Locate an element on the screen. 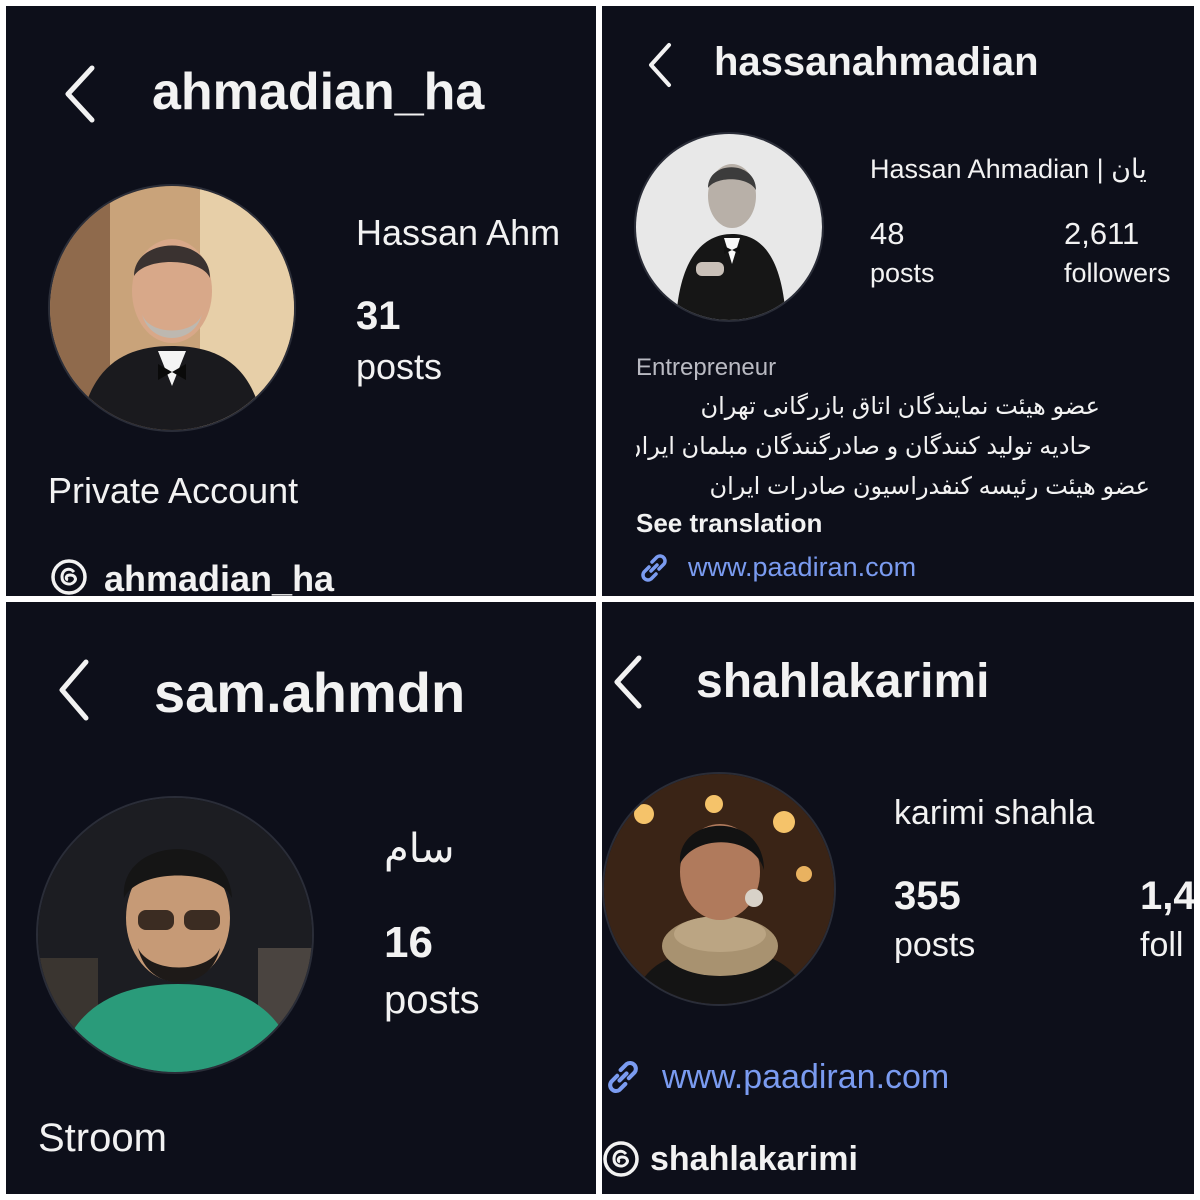 The height and width of the screenshot is (1200, 1200). profile-full-name: karimi shahla is located at coordinates (994, 813).